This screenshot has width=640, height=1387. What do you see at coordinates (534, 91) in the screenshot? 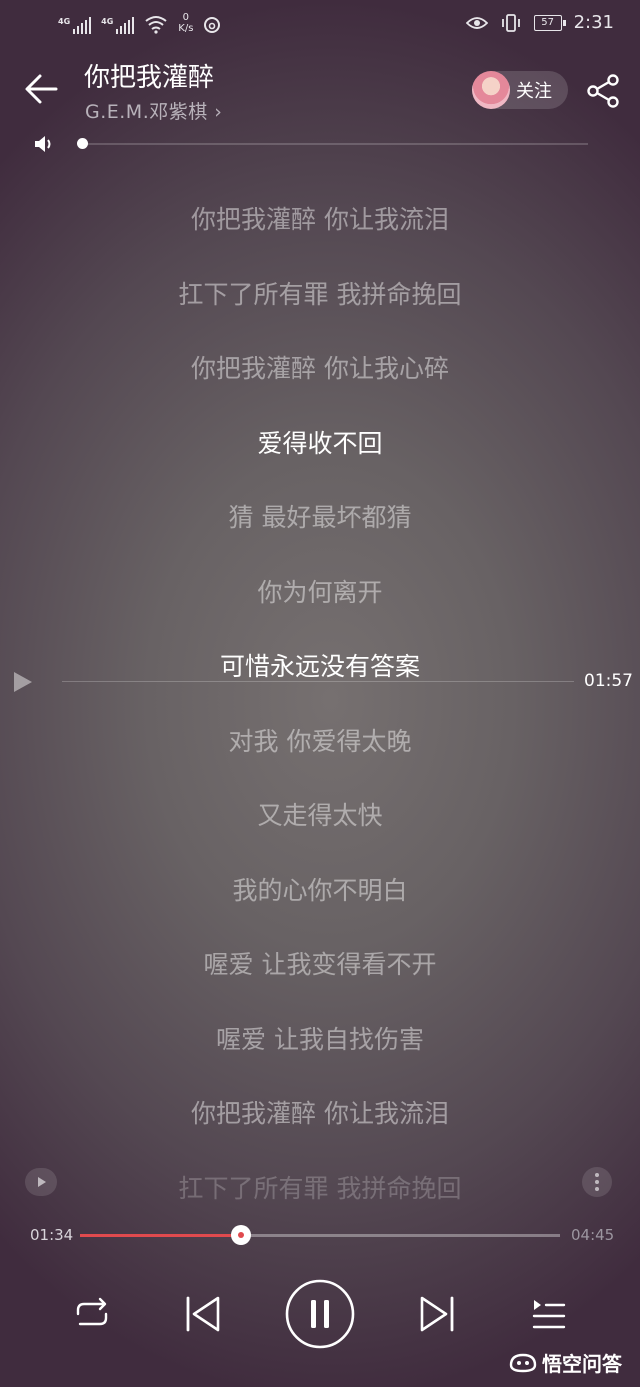
I see `follow-label: 关注` at bounding box center [534, 91].